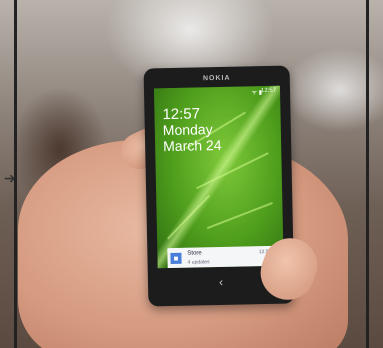 The image size is (383, 348). What do you see at coordinates (194, 253) in the screenshot?
I see `notification-title: Store` at bounding box center [194, 253].